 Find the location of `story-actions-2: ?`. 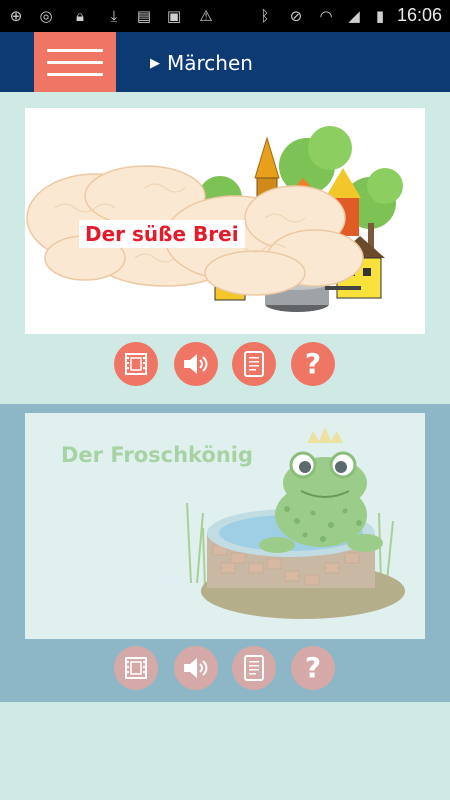

story-actions-2: ? is located at coordinates (225, 669).